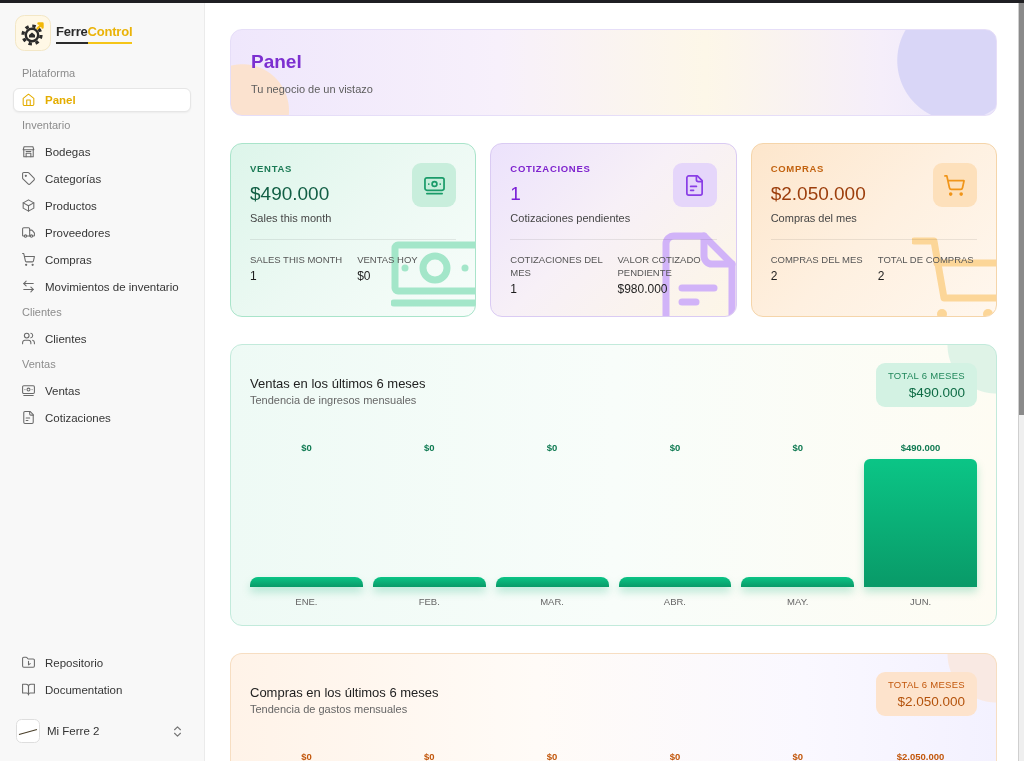 Image resolution: width=1024 pixels, height=761 pixels. What do you see at coordinates (28, 338) in the screenshot?
I see `users-icon` at bounding box center [28, 338].